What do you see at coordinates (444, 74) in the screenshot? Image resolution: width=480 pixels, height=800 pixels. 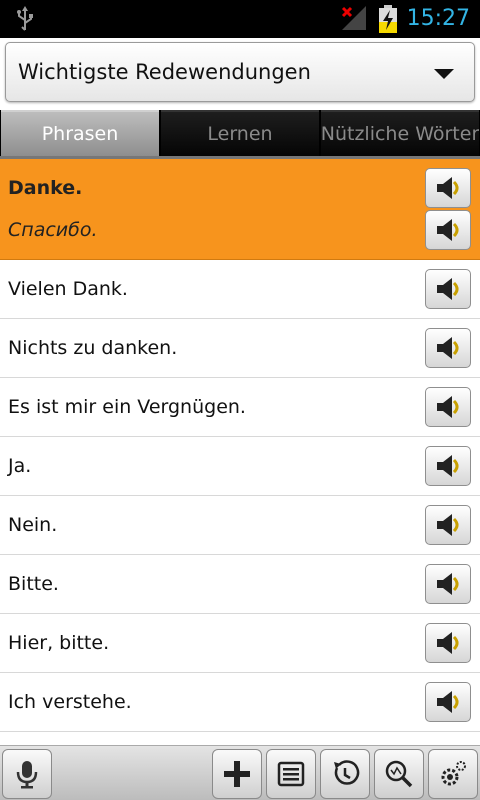 I see `chevron-down-icon` at bounding box center [444, 74].